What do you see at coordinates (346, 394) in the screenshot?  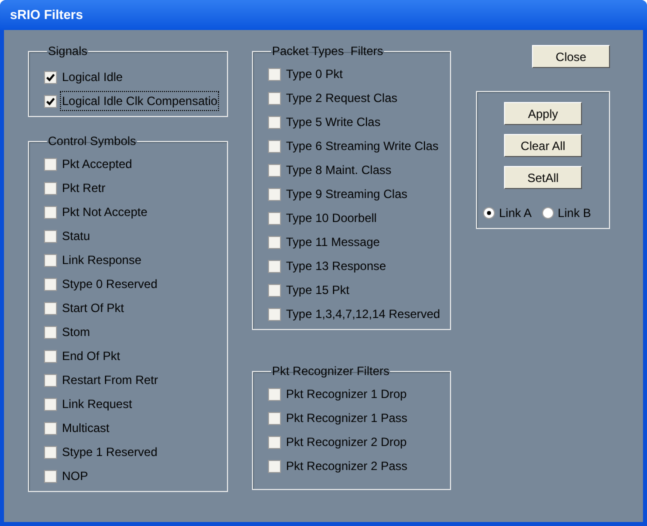 I see `checkbox-label: Pkt Recognizer 1 Drop` at bounding box center [346, 394].